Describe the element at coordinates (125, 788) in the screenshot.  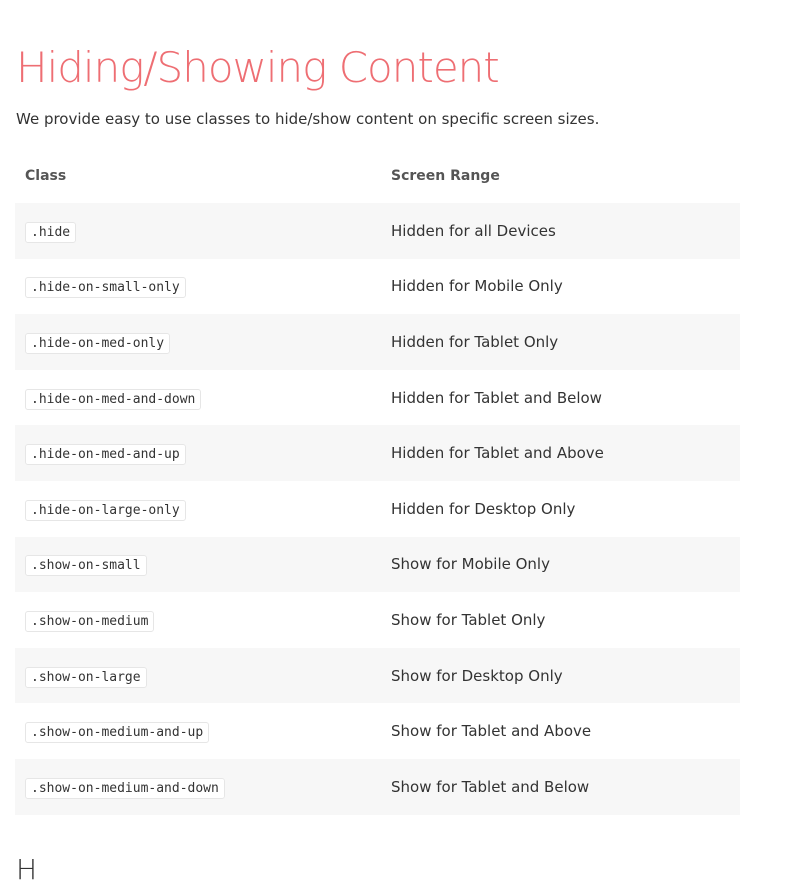
I see `class-code: .show-on-medium-and-down` at that location.